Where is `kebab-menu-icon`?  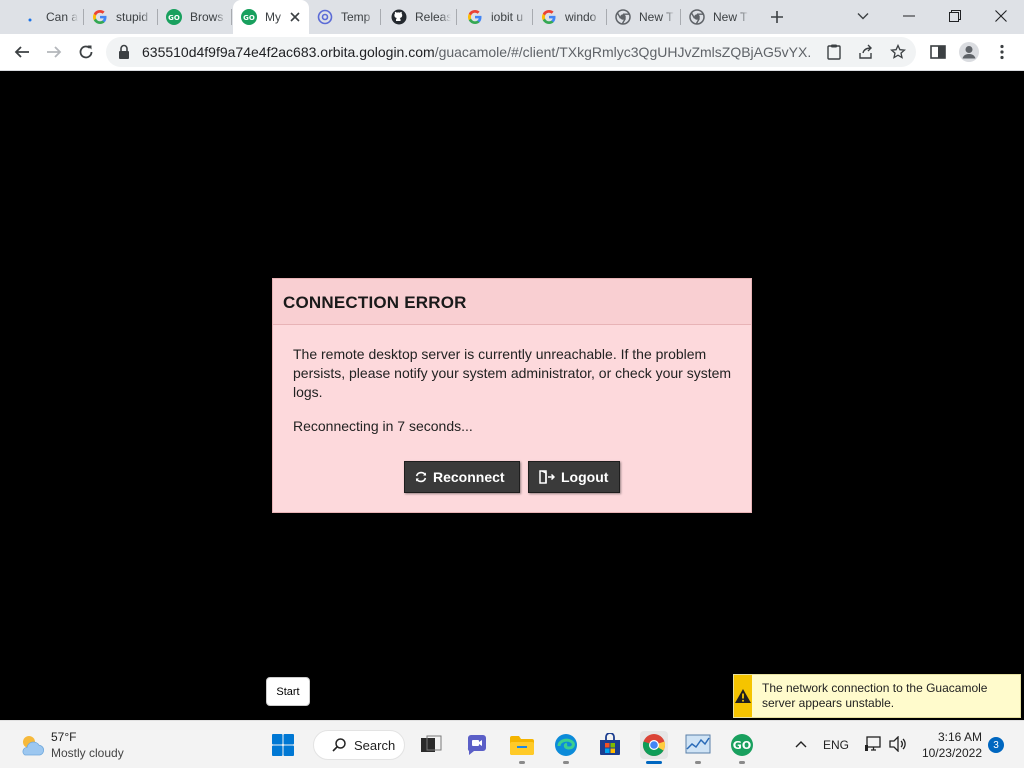
kebab-menu-icon is located at coordinates (1002, 52).